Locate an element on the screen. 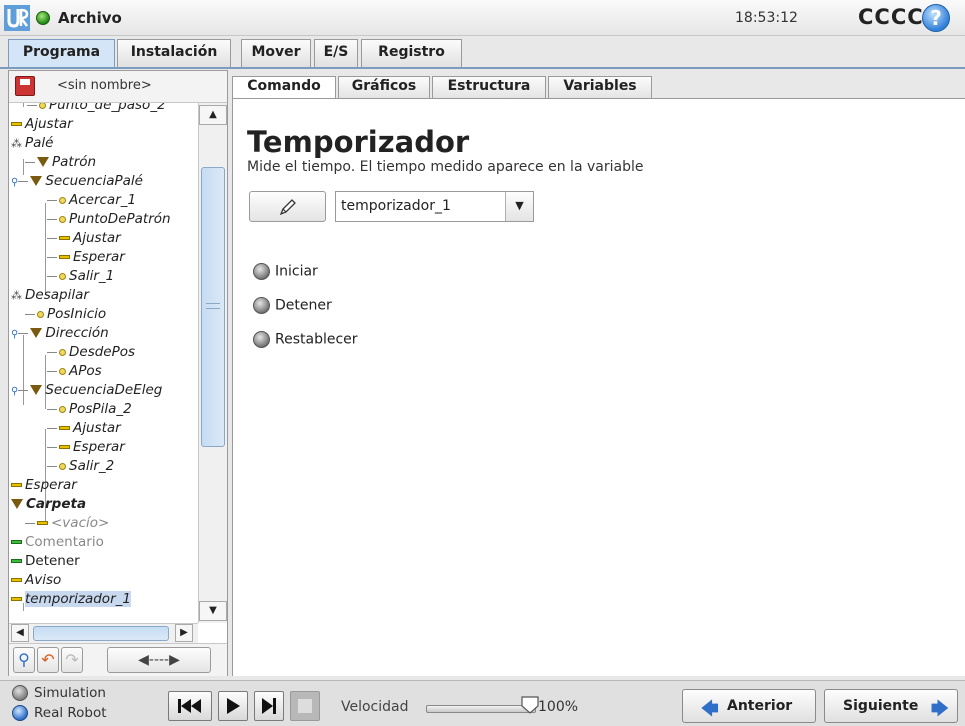  tree-node: PosInicio is located at coordinates (65, 315).